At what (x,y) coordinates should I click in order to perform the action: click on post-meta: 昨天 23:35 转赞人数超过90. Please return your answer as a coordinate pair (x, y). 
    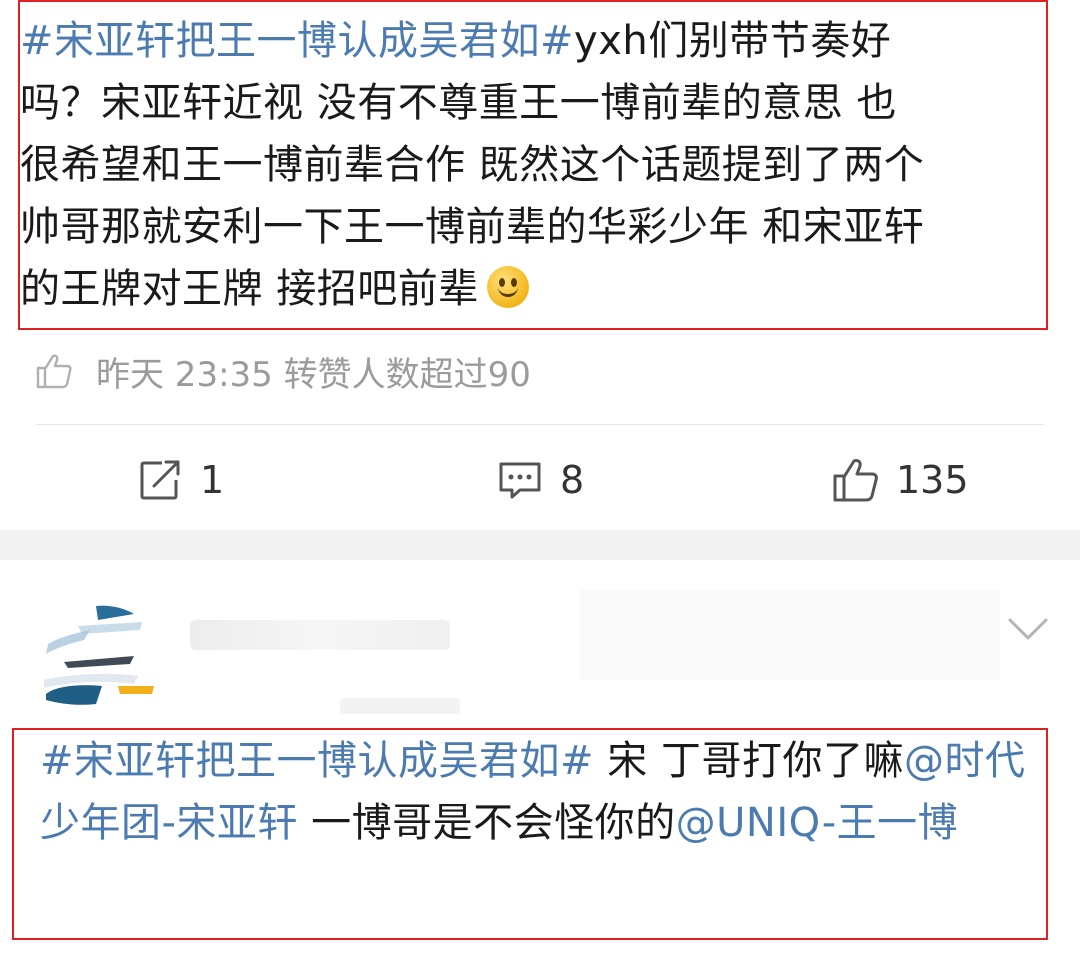
    Looking at the image, I should click on (282, 371).